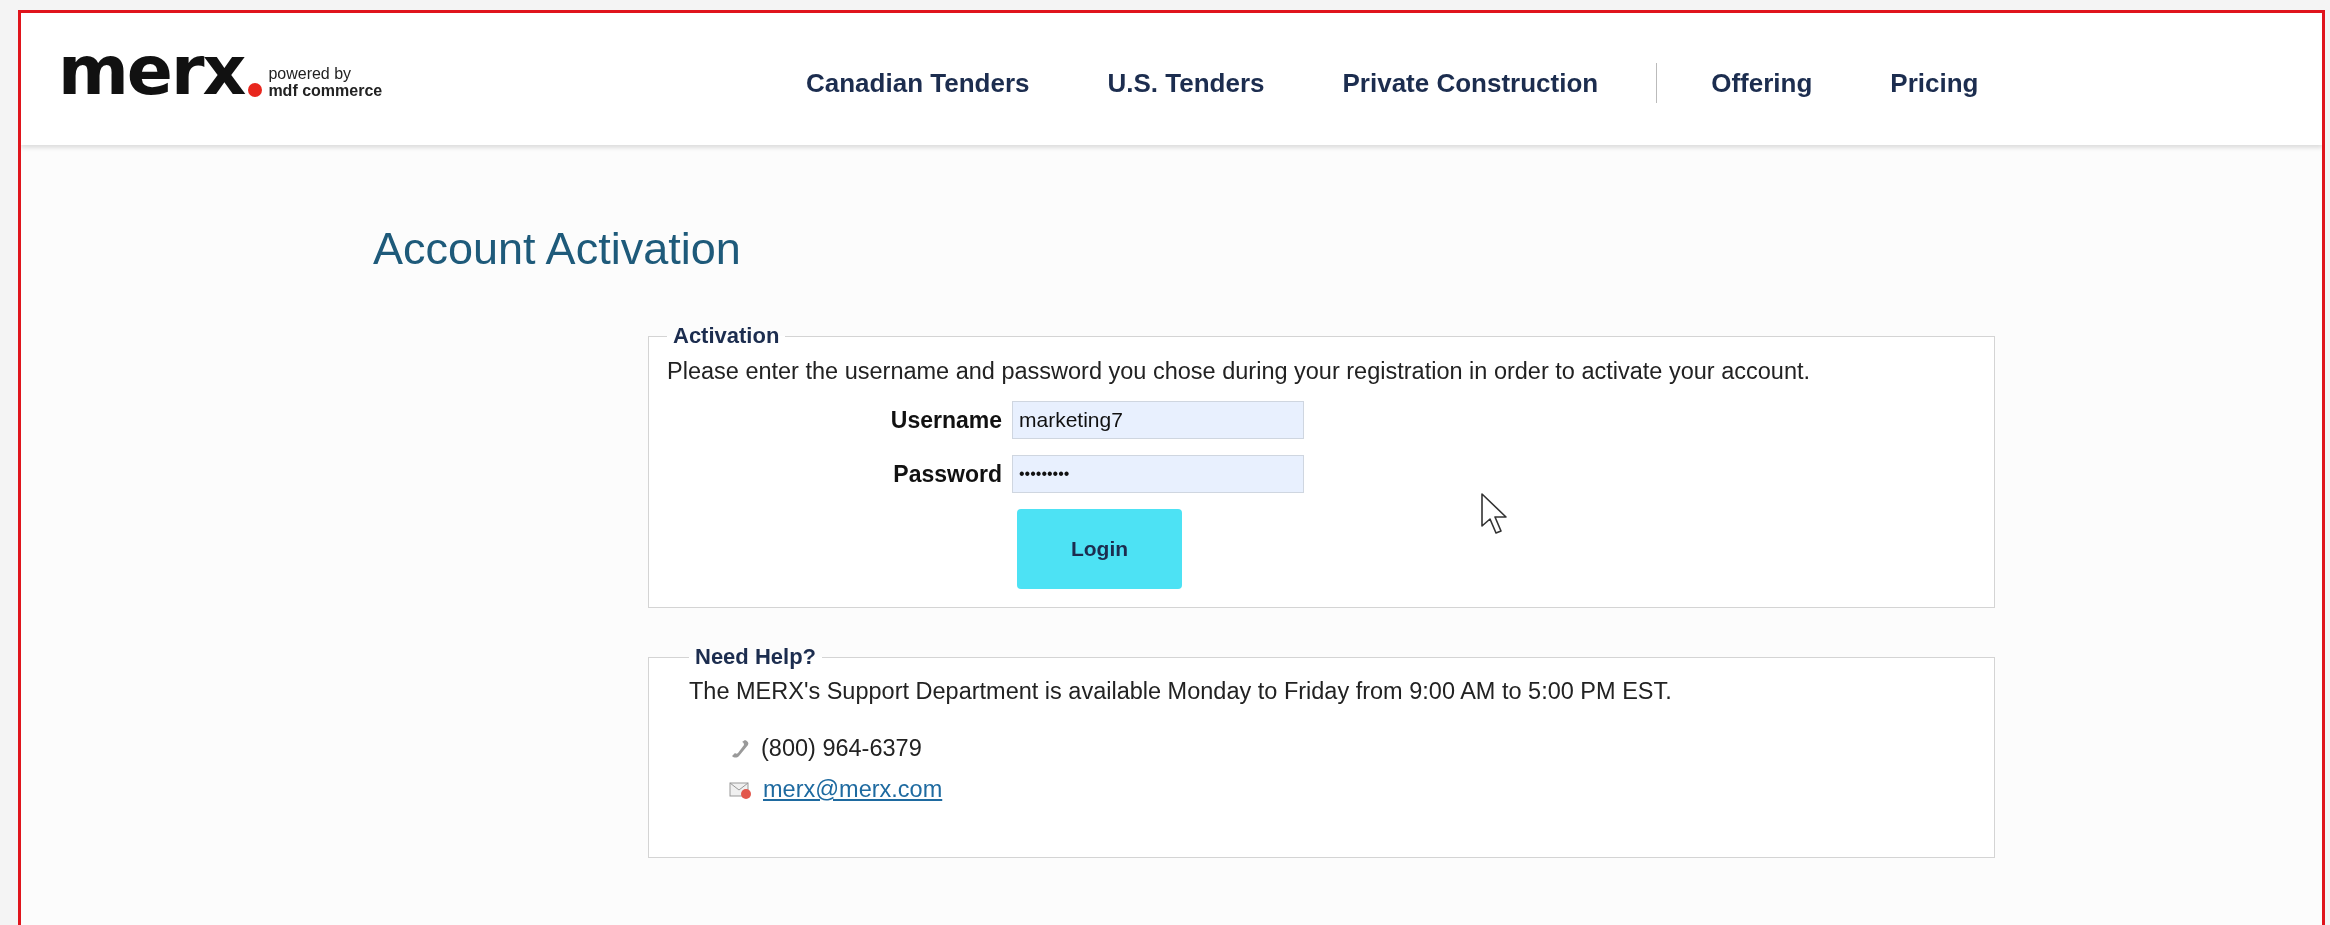 The width and height of the screenshot is (2330, 925). I want to click on nav-link: U.S. Tenders, so click(1186, 83).